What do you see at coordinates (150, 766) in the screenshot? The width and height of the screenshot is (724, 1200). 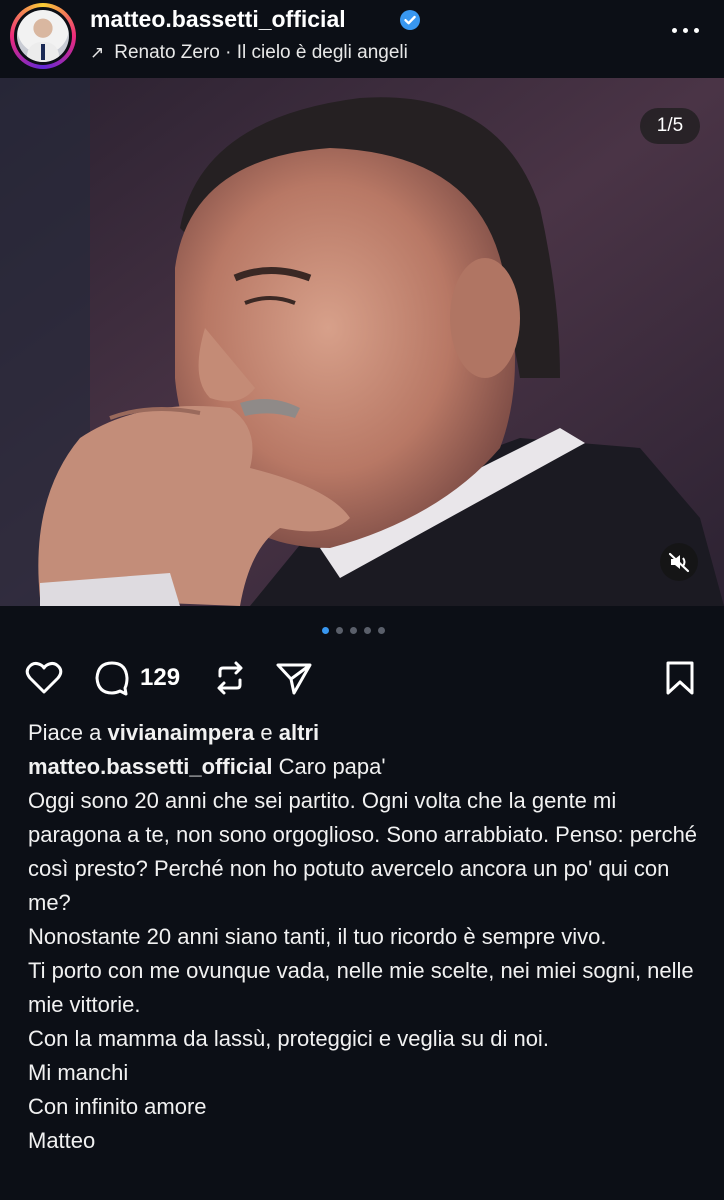 I see `caption-author: matteo.bassetti_official` at bounding box center [150, 766].